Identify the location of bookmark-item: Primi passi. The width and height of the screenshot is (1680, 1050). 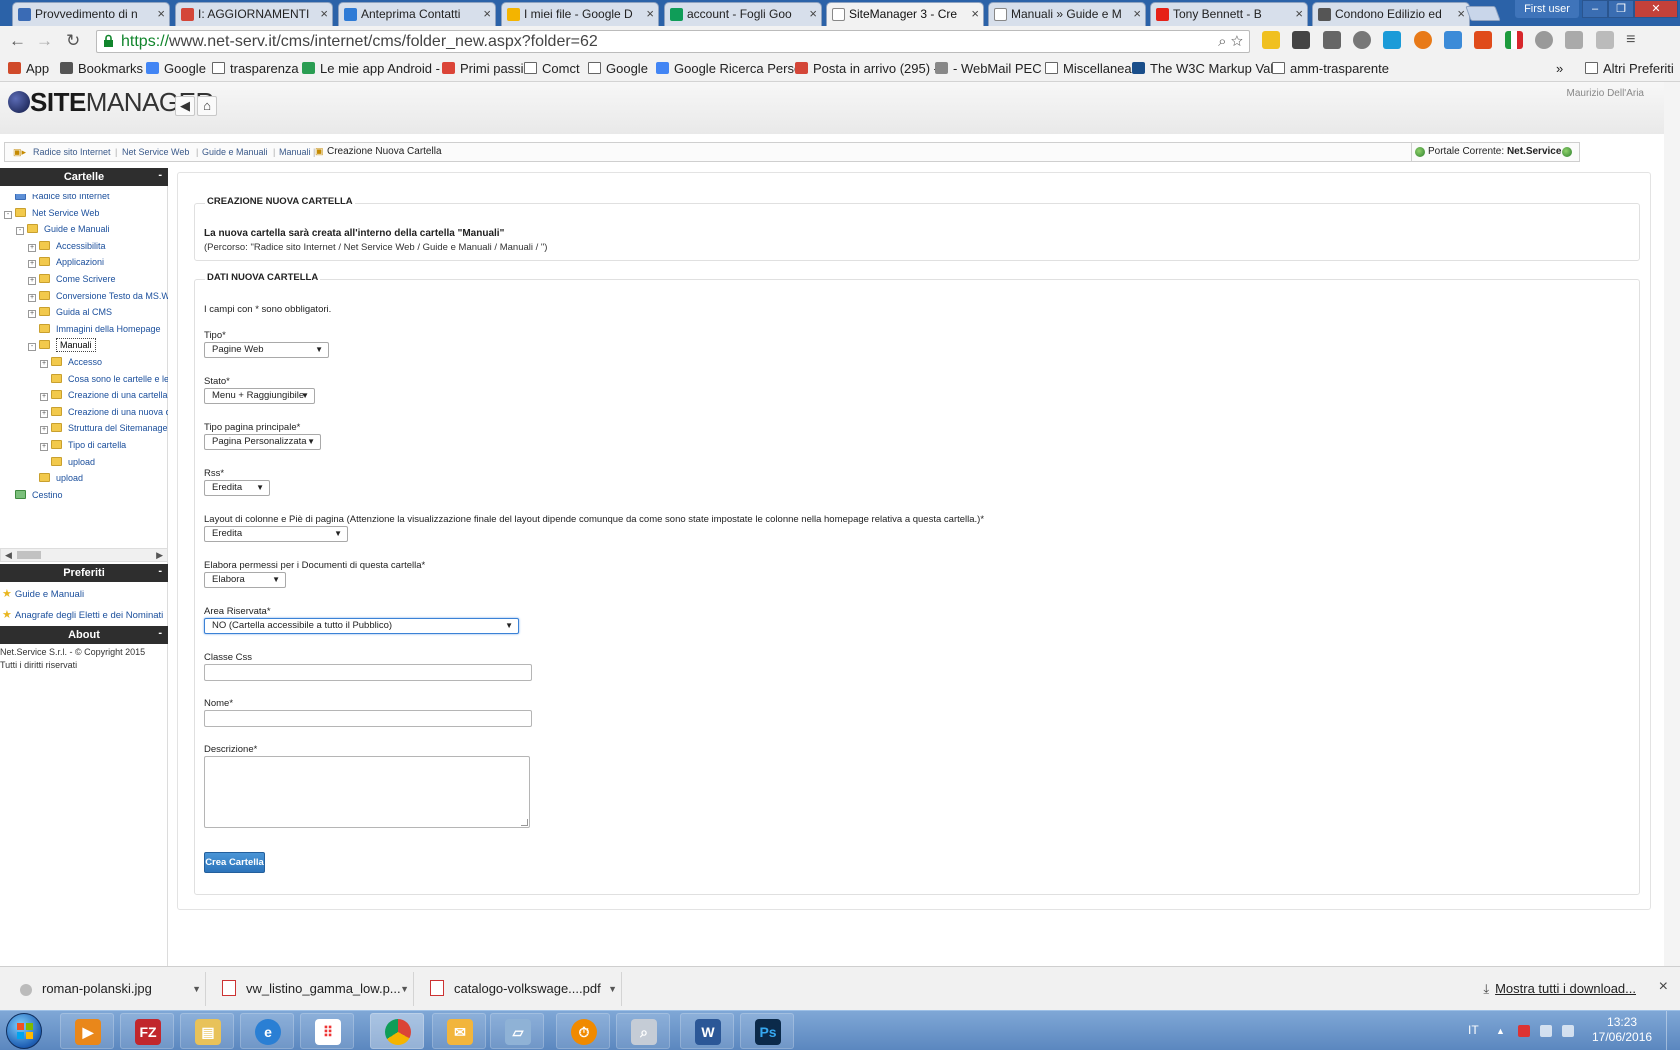
(483, 69).